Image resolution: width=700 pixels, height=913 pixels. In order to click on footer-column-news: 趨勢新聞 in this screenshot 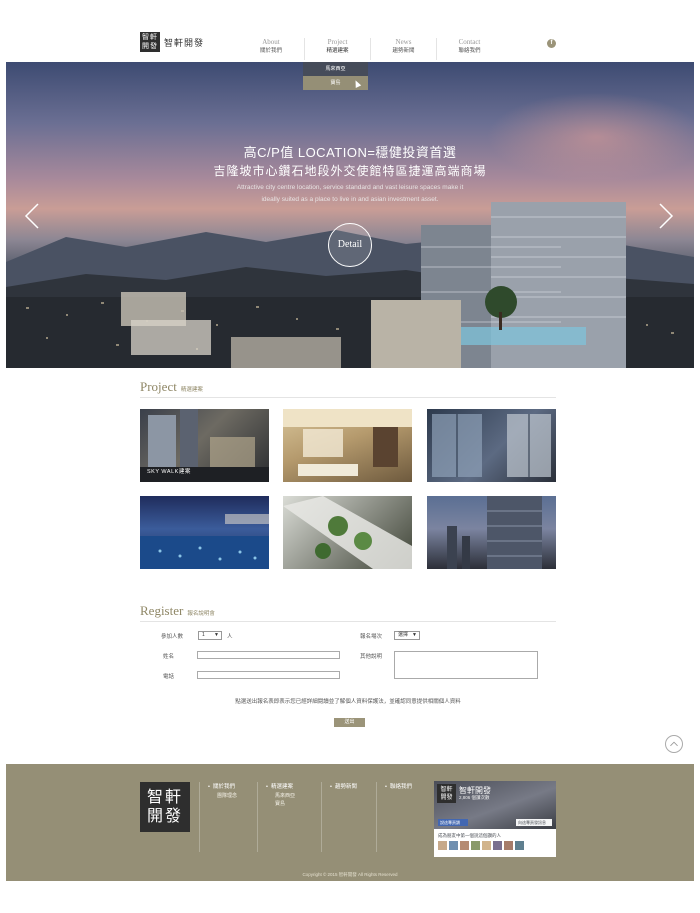, I will do `click(339, 817)`.